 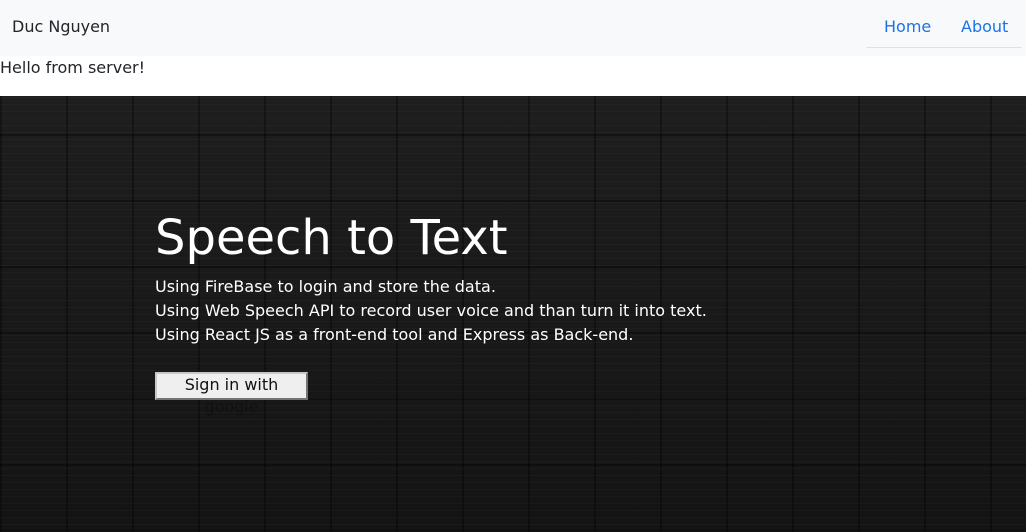 I want to click on brand-link: Duc Nguyen, so click(x=61, y=27).